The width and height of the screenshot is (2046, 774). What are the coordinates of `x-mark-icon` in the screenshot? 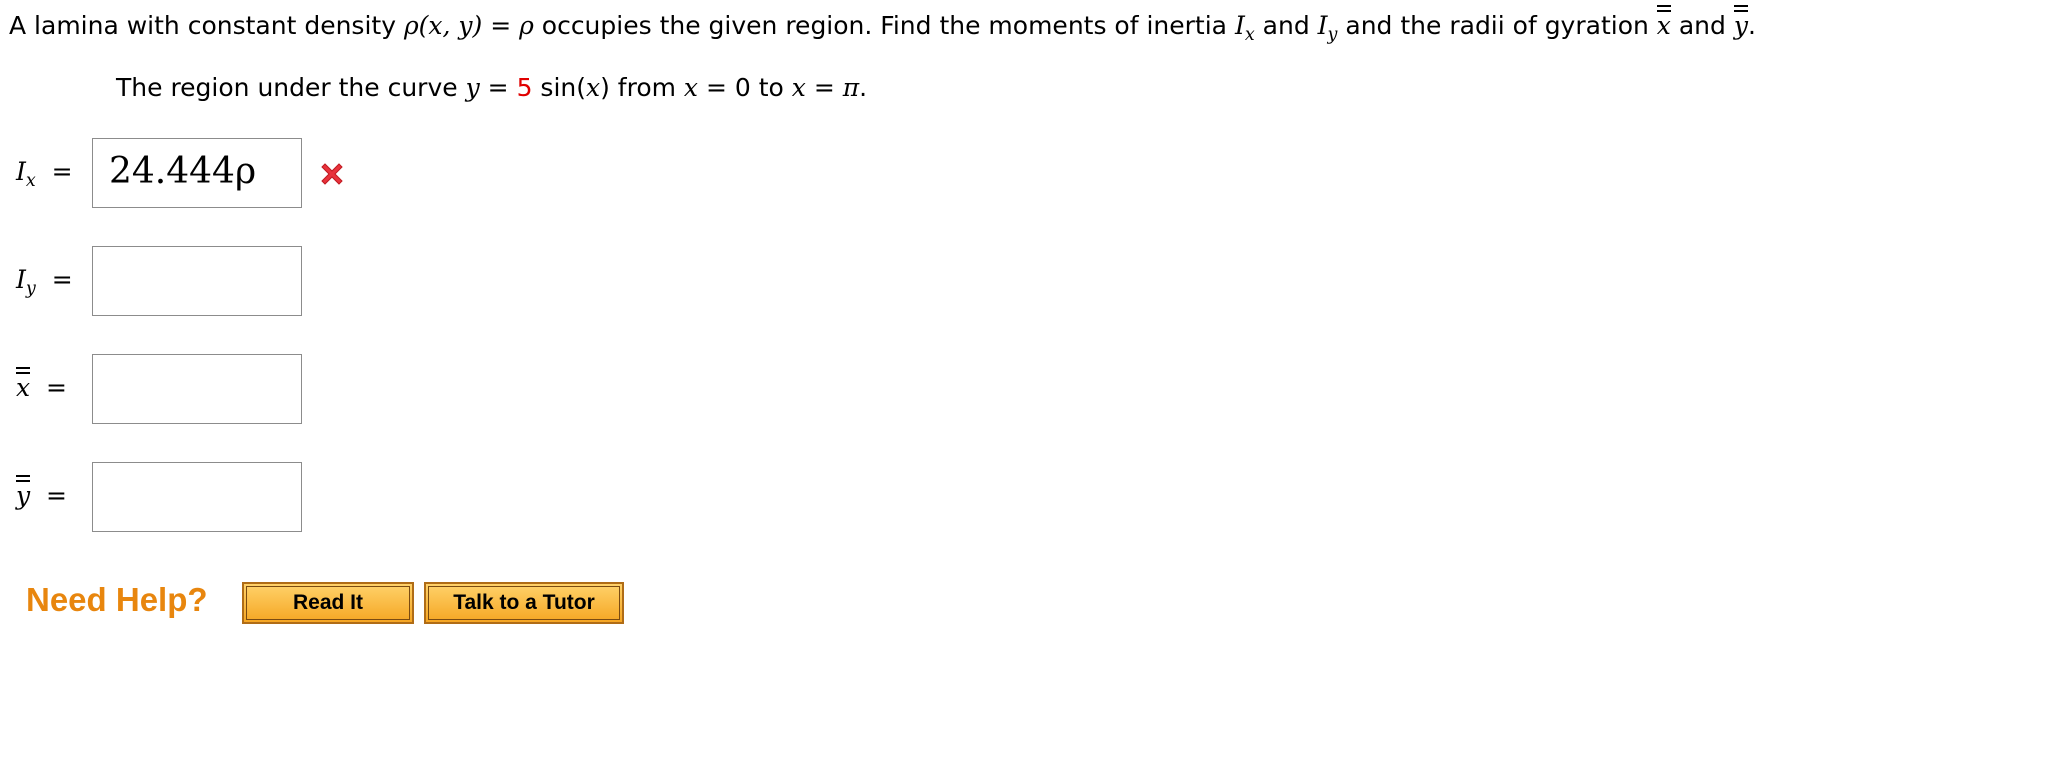 It's located at (332, 174).